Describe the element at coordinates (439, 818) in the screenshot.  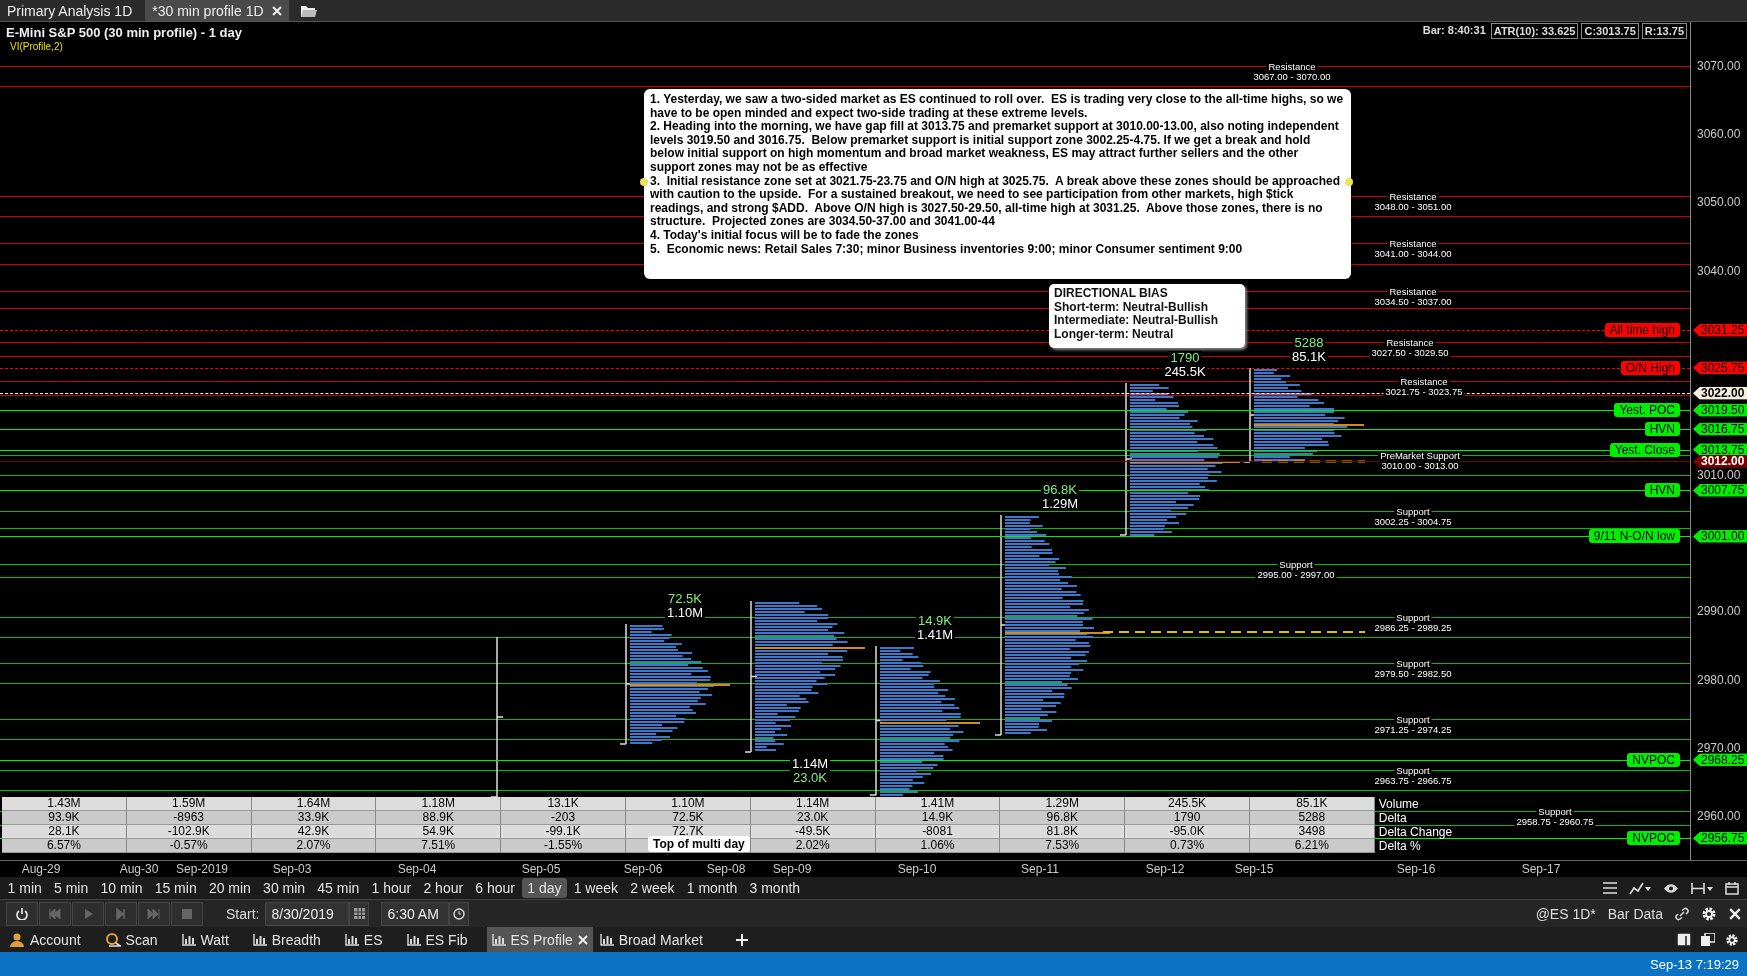
I see `table-cell: 88.9K` at that location.